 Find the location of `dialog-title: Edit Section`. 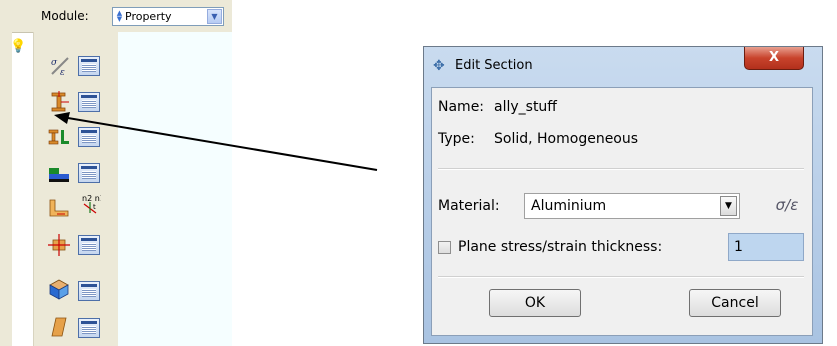

dialog-title: Edit Section is located at coordinates (494, 65).